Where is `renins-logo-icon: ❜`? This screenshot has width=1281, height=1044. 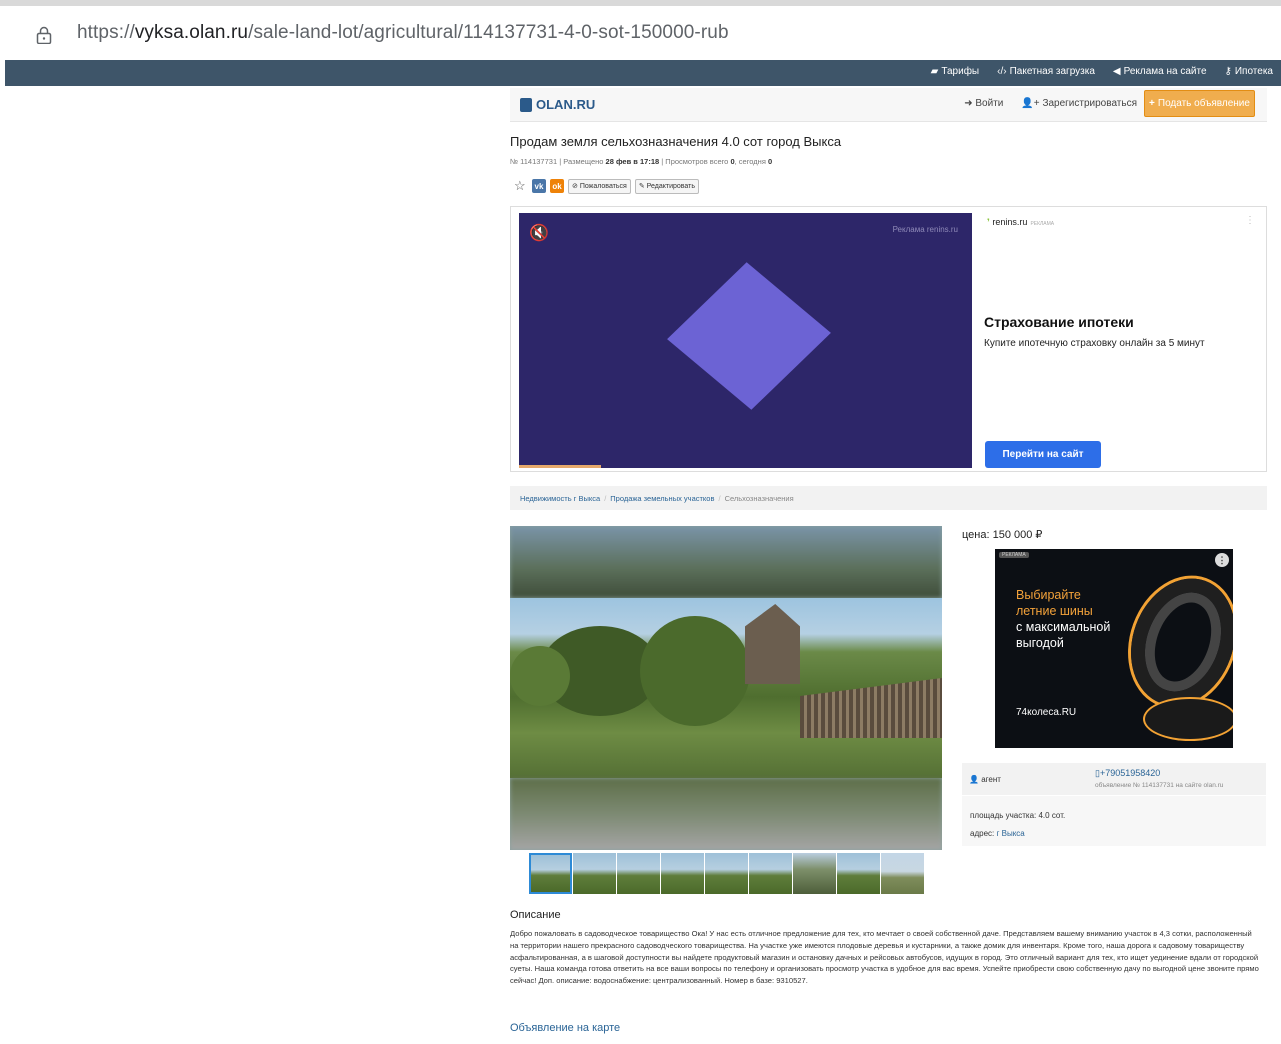 renins-logo-icon: ❜ is located at coordinates (988, 222).